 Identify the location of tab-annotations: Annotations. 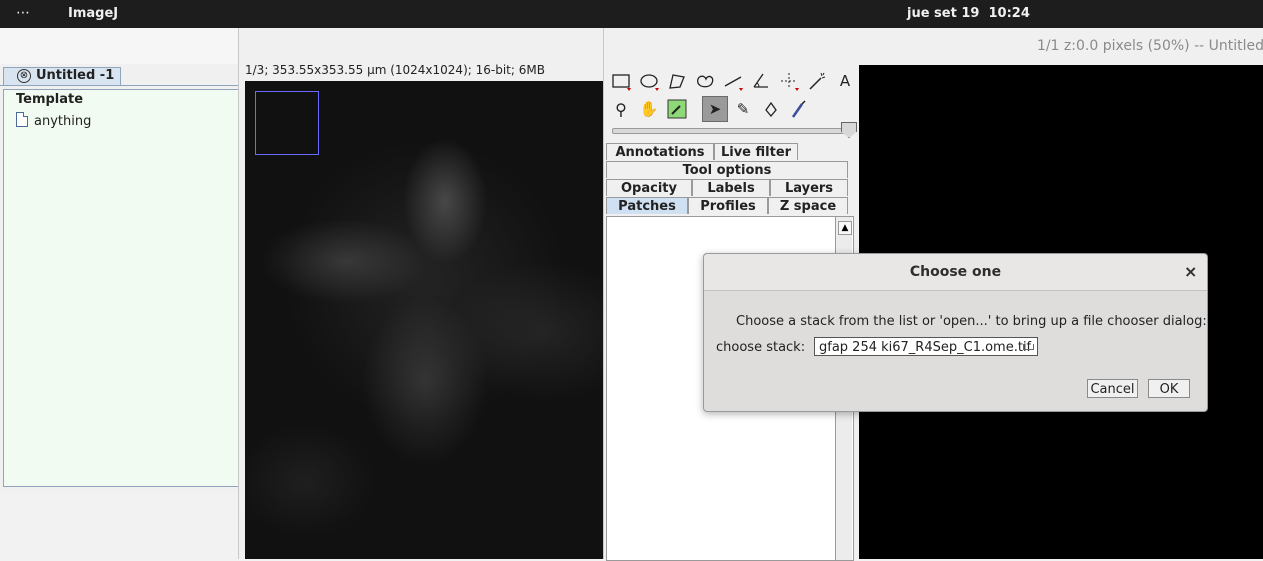
(660, 151).